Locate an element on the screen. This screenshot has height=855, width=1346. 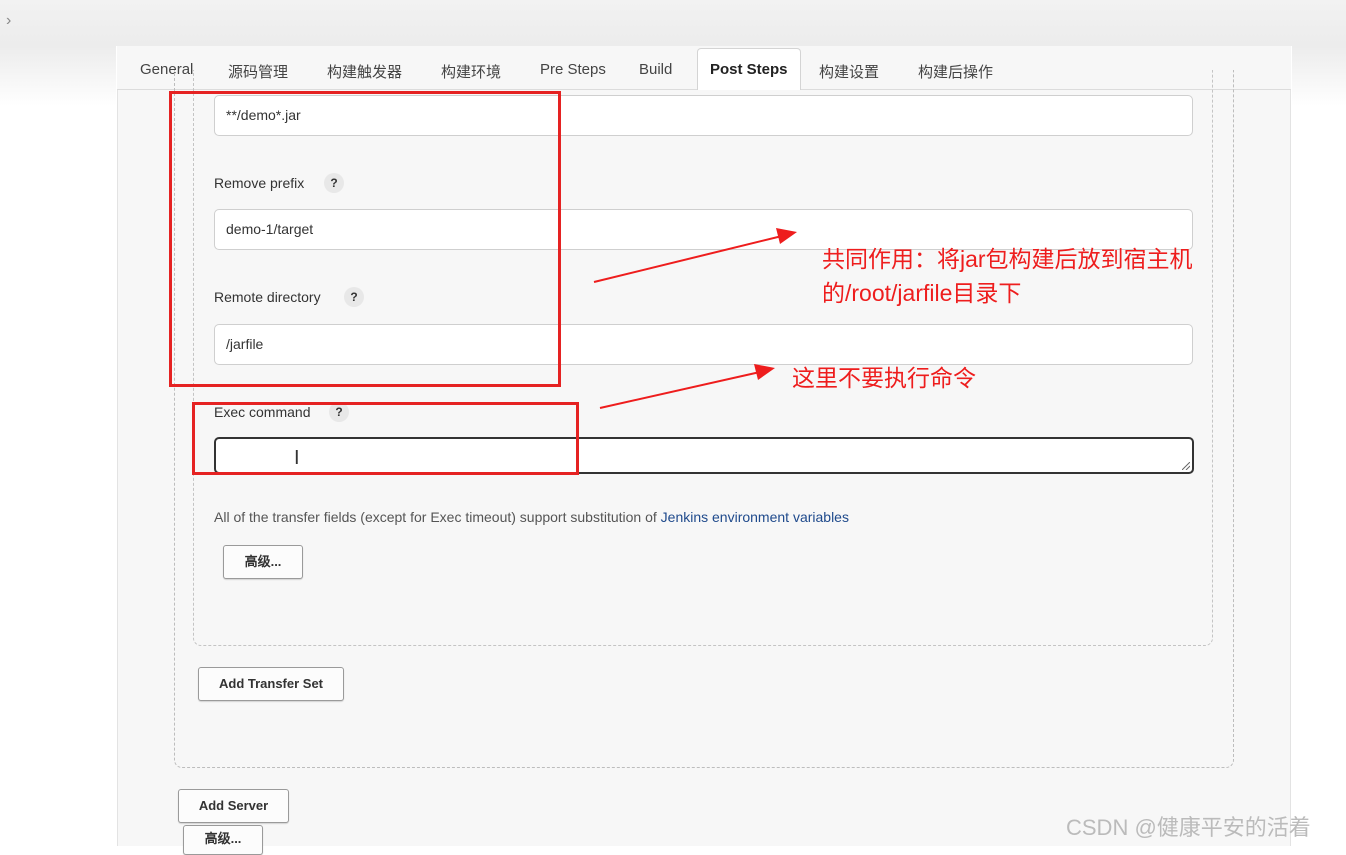
annotation-note-1: 共同作用：将jar包构建后放到宿主机 的/root/jarfile目录下 is located at coordinates (1007, 276).